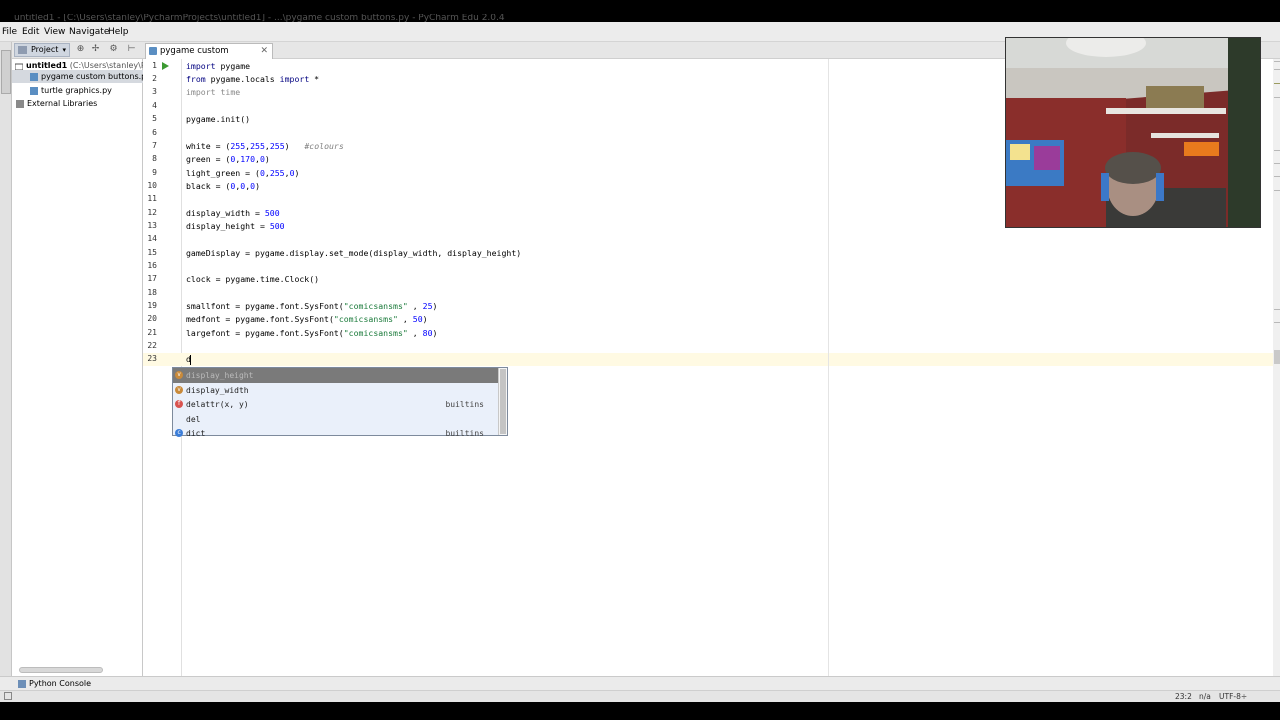 This screenshot has width=1280, height=720. What do you see at coordinates (335, 390) in the screenshot?
I see `completion-item: v display_width` at bounding box center [335, 390].